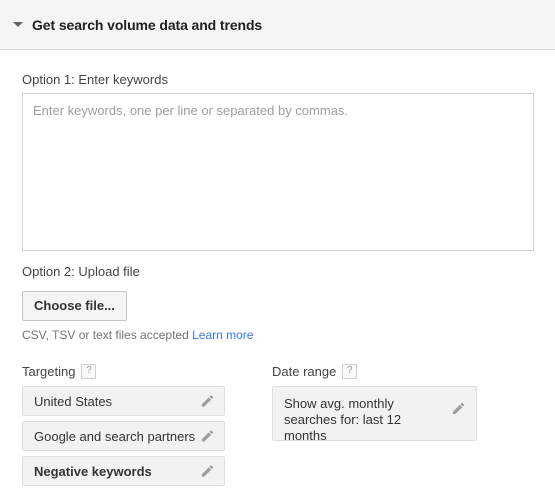 The image size is (555, 502). I want to click on date-range-label: Date range, so click(304, 371).